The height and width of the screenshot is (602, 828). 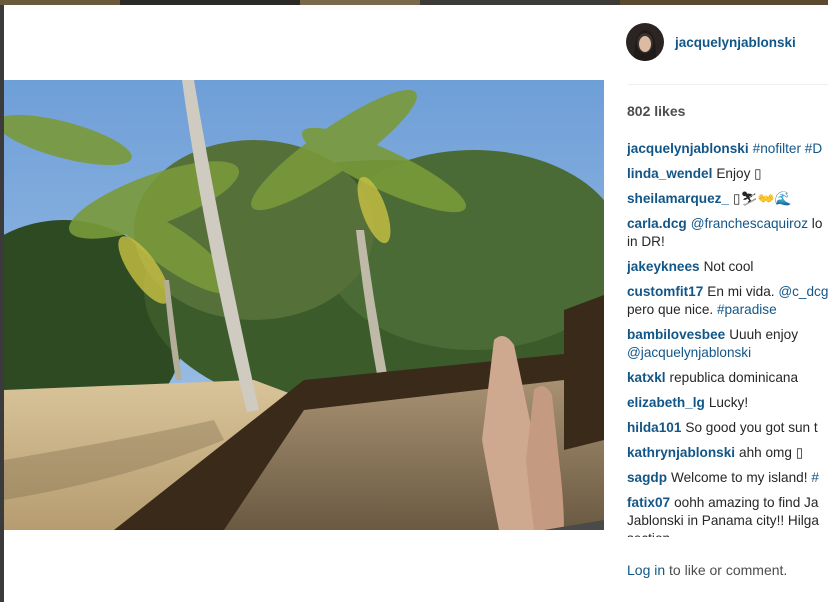 I want to click on login-link: Log in, so click(x=646, y=570).